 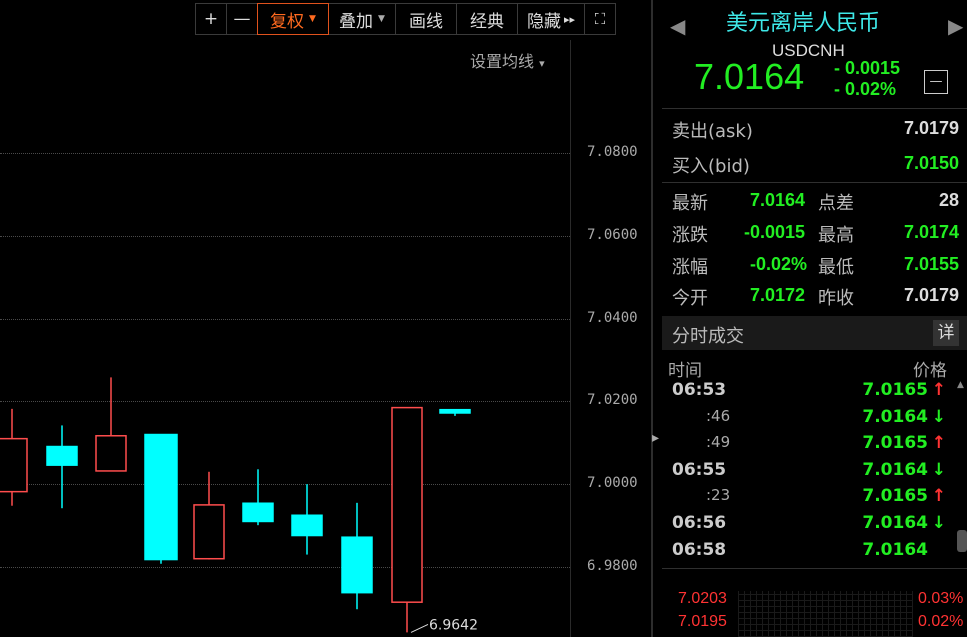 I want to click on low-marker-label: 6.9642, so click(x=453, y=625).